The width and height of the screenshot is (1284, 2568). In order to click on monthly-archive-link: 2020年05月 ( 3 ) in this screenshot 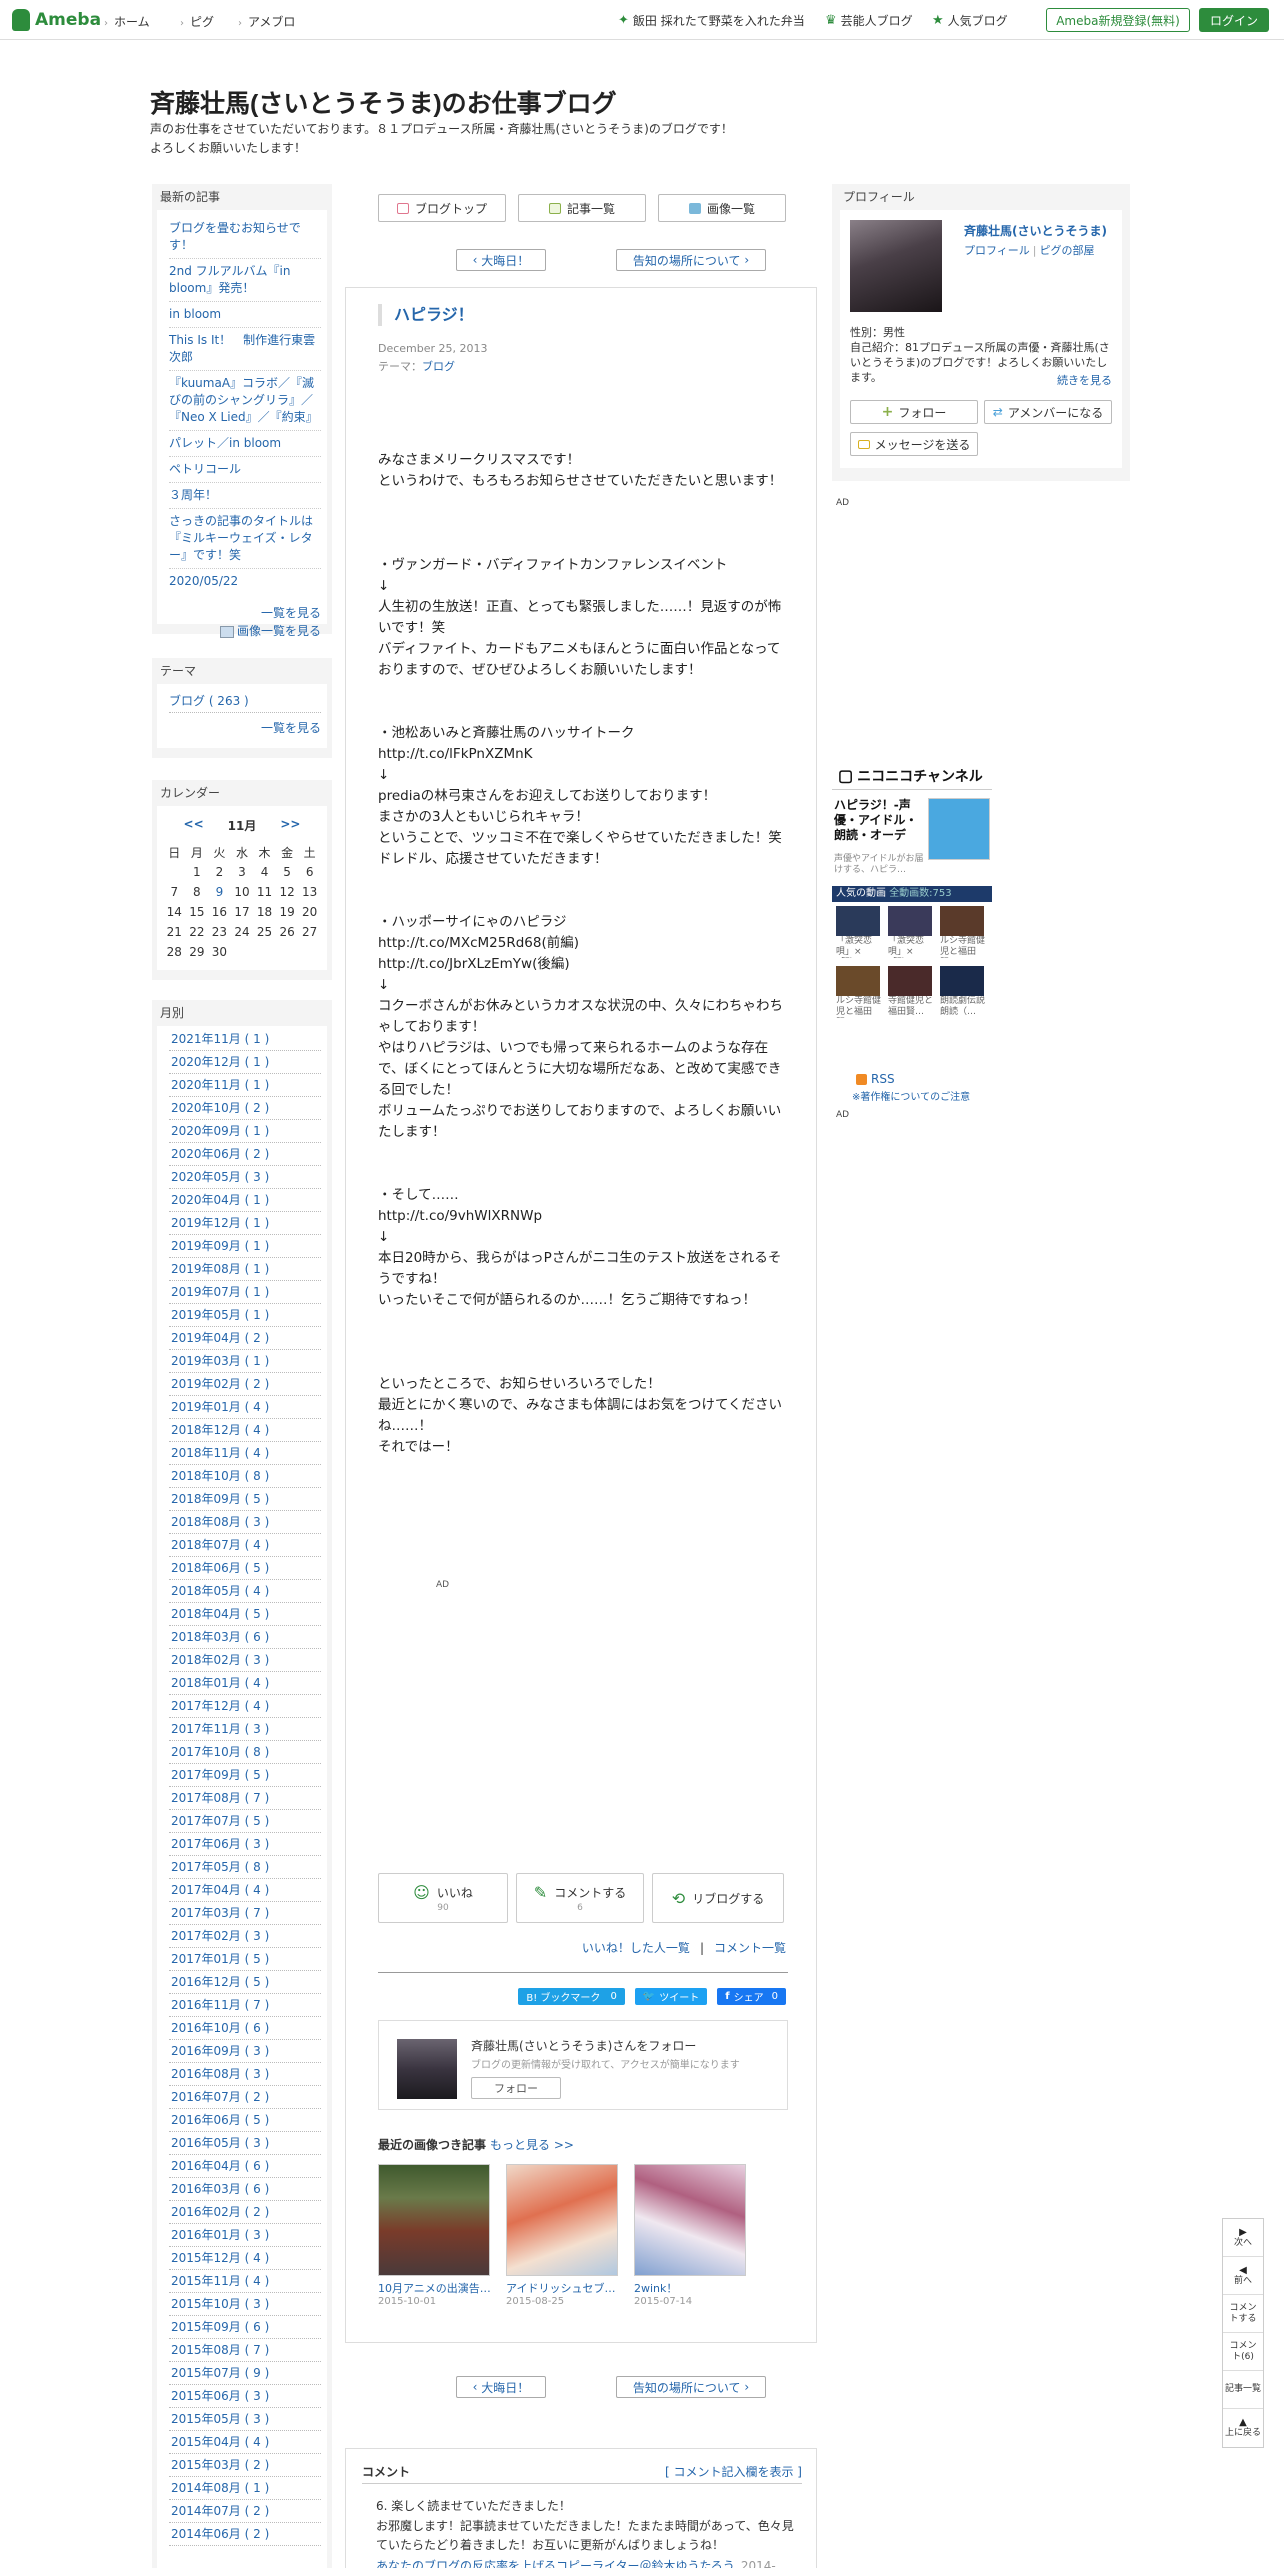, I will do `click(245, 1177)`.